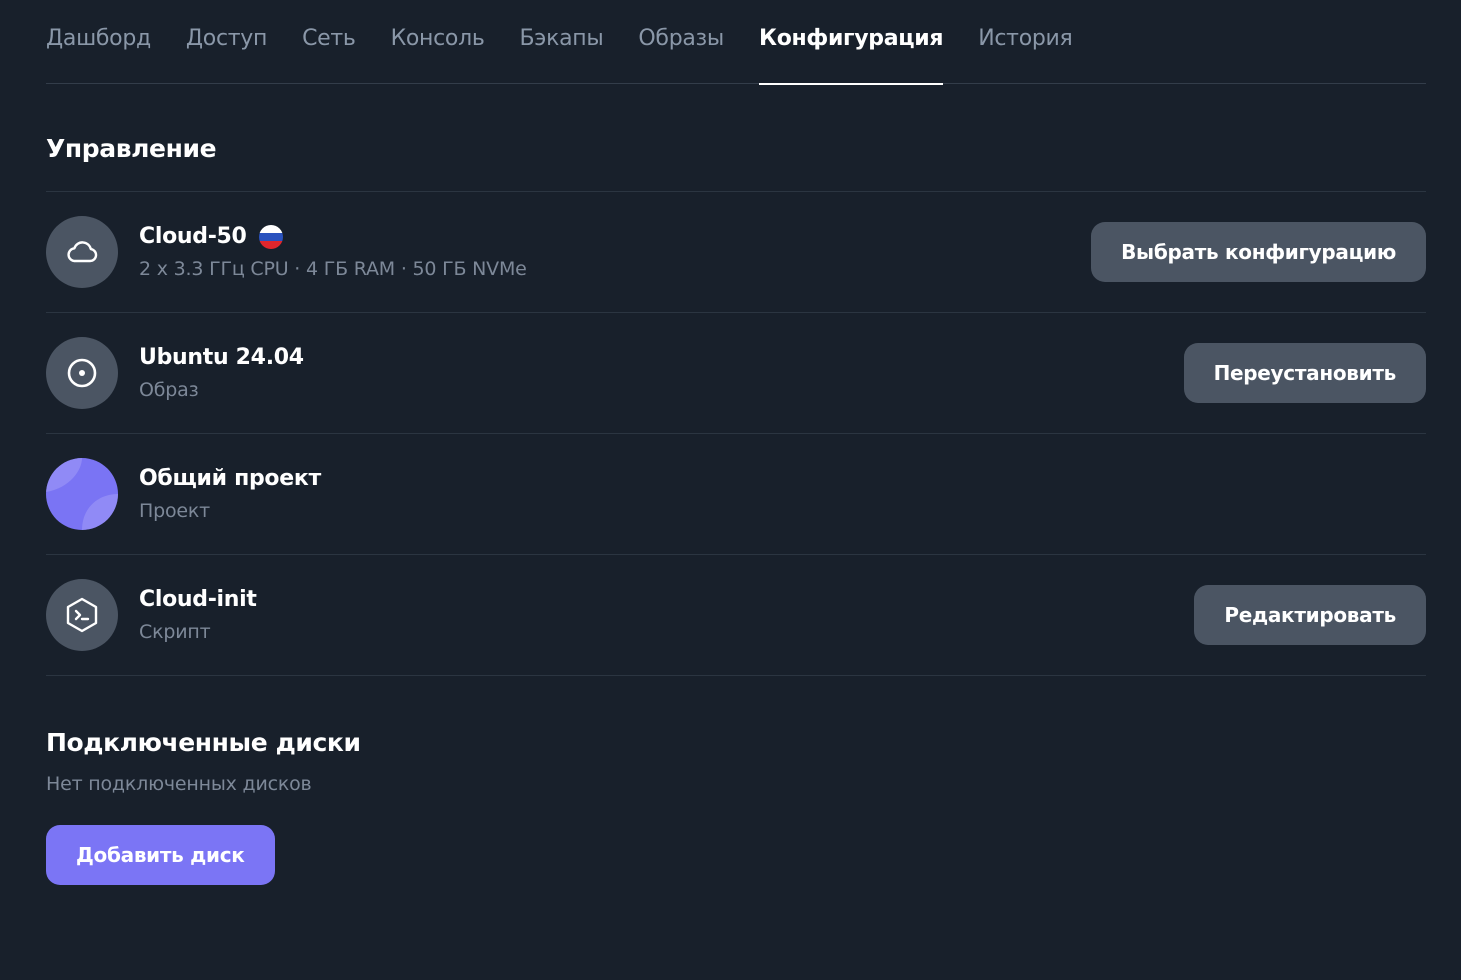 The image size is (1461, 980). What do you see at coordinates (179, 784) in the screenshot?
I see `no-disks-text: Нет подключенных дисков` at bounding box center [179, 784].